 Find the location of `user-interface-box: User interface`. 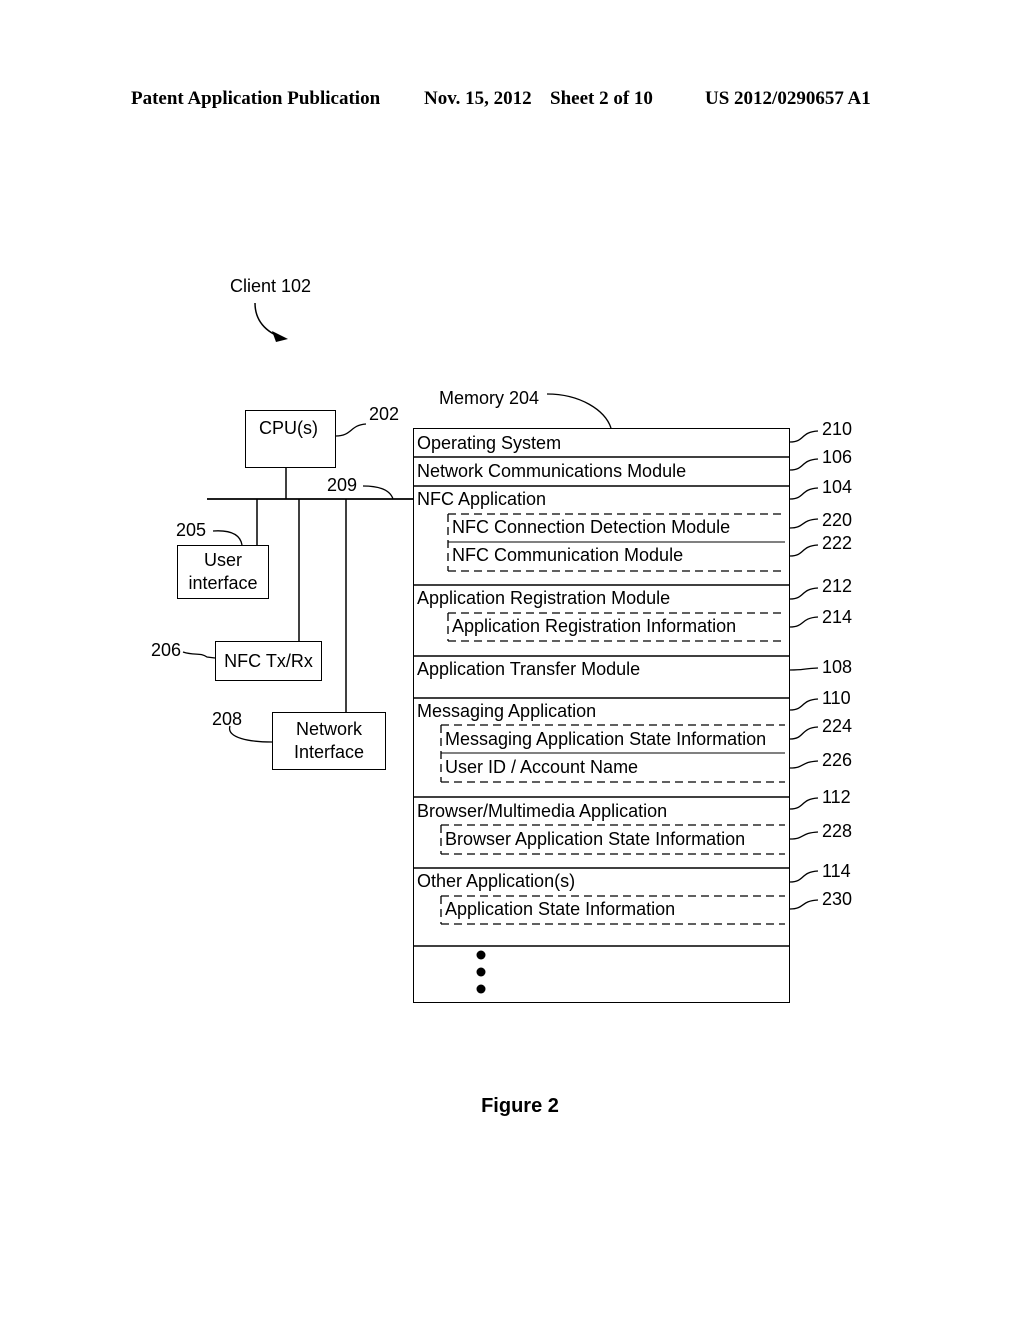

user-interface-box: User interface is located at coordinates (223, 572).